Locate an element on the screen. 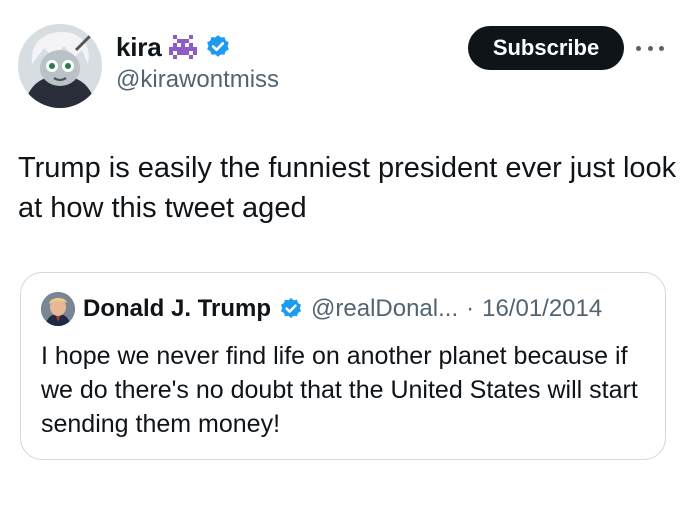  alien-monster-emoji-icon is located at coordinates (183, 47).